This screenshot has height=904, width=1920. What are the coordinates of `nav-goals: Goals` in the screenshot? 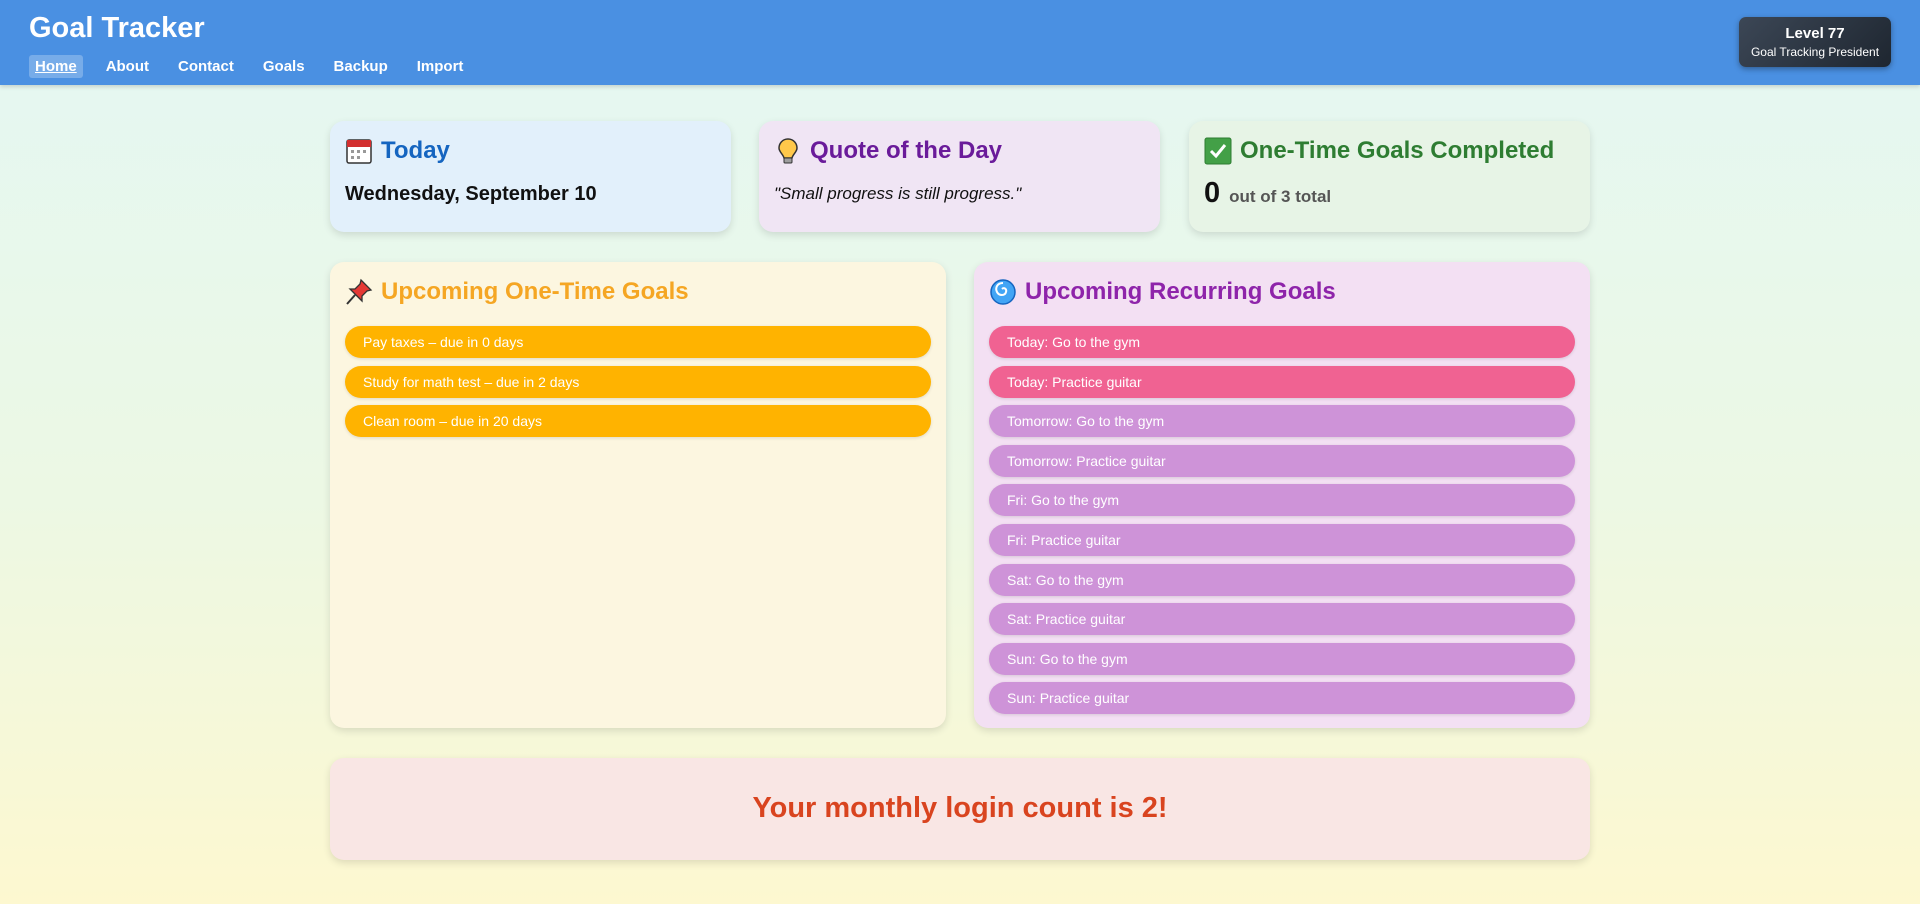 It's located at (284, 66).